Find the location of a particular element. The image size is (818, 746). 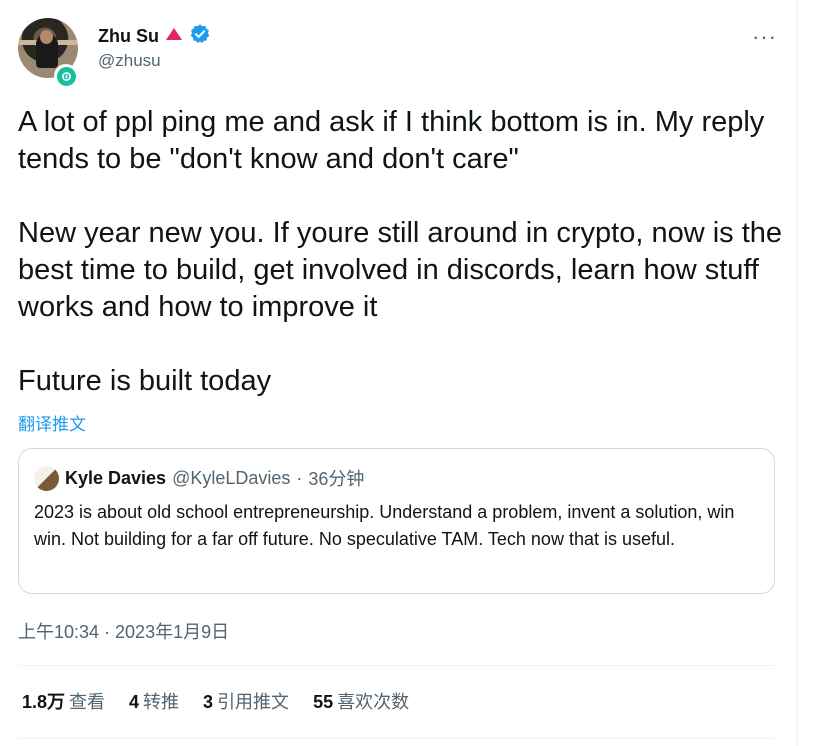

column-divider is located at coordinates (797, 373).